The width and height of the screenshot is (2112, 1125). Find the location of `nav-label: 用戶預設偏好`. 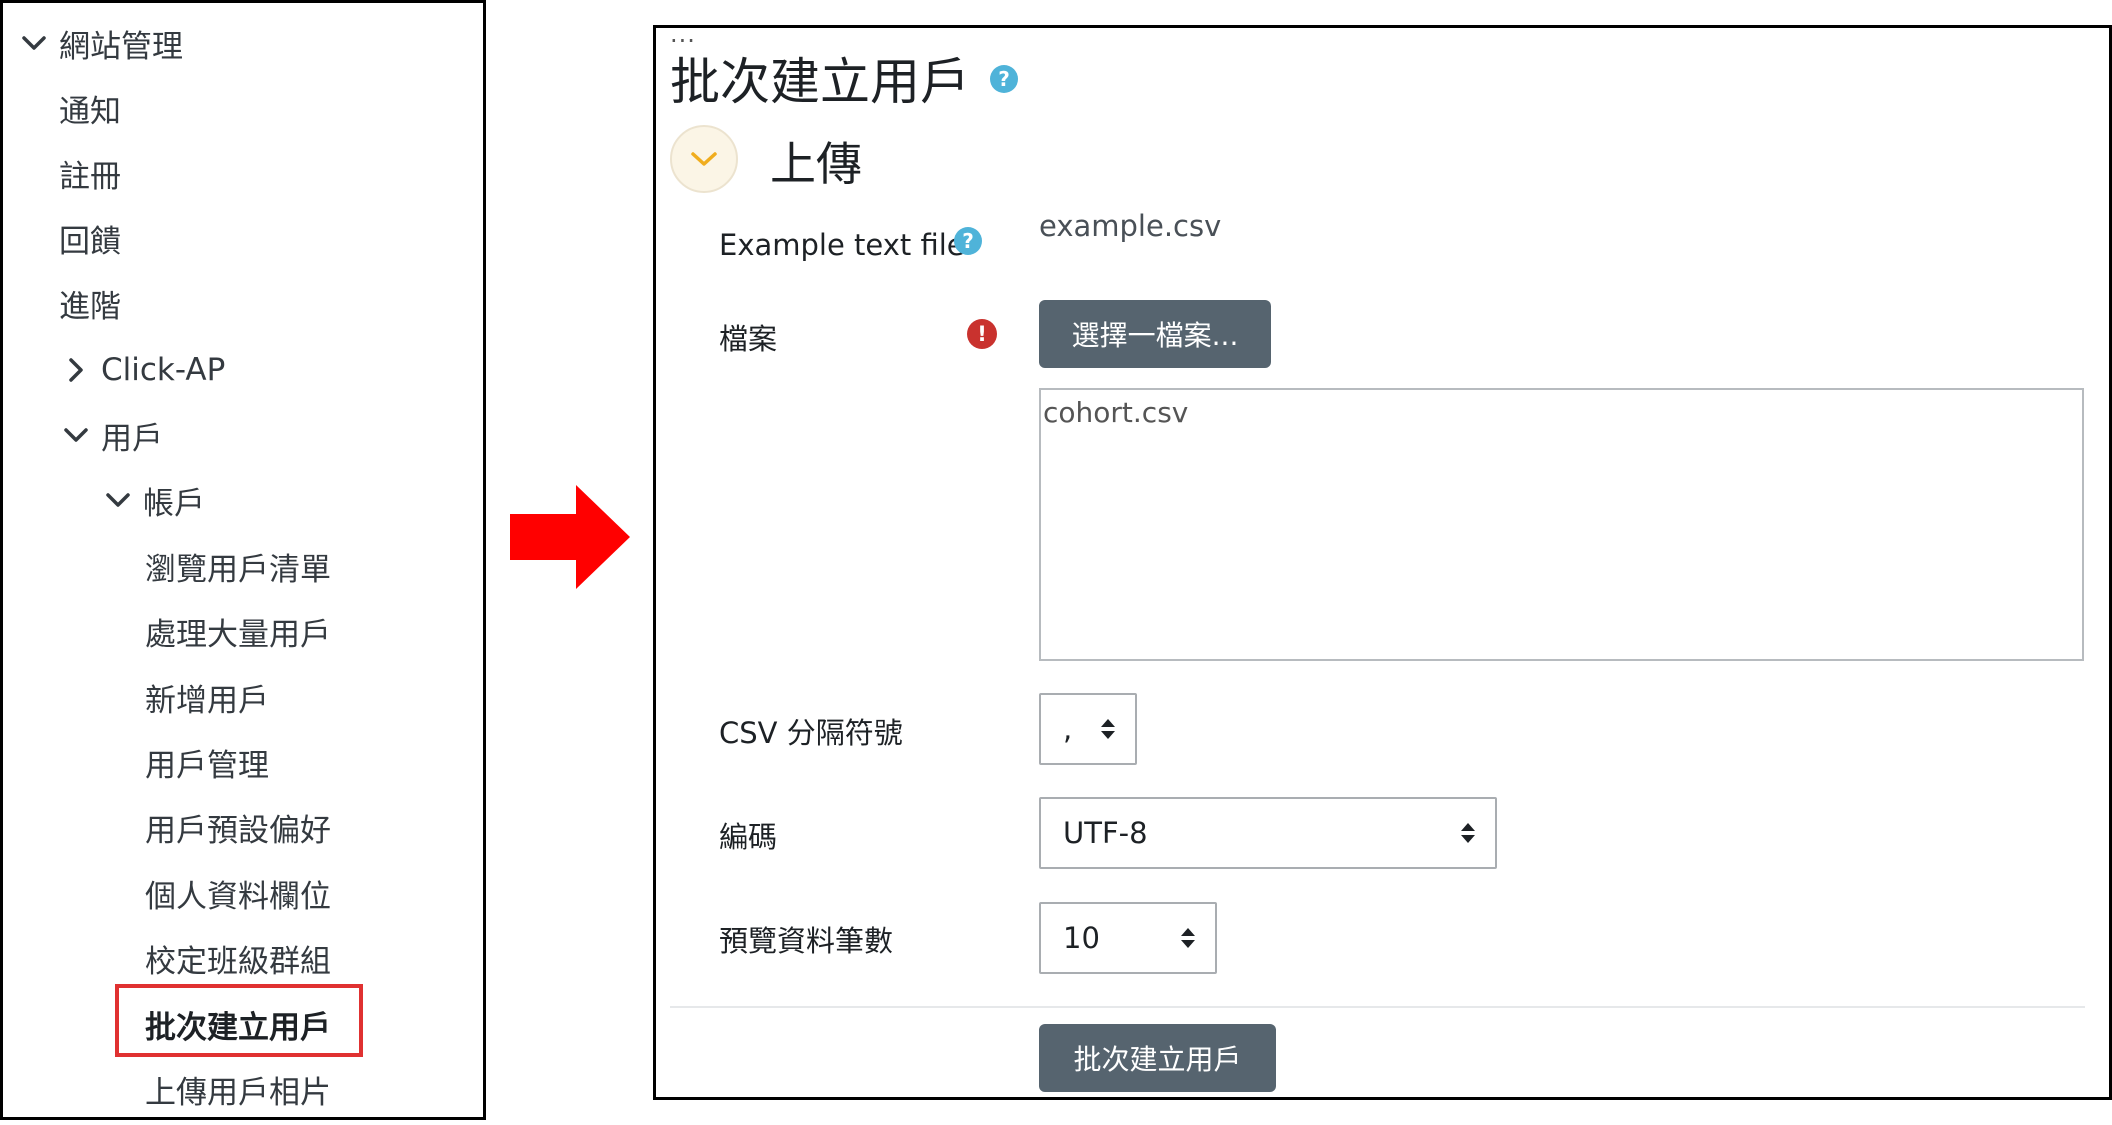

nav-label: 用戶預設偏好 is located at coordinates (238, 830).